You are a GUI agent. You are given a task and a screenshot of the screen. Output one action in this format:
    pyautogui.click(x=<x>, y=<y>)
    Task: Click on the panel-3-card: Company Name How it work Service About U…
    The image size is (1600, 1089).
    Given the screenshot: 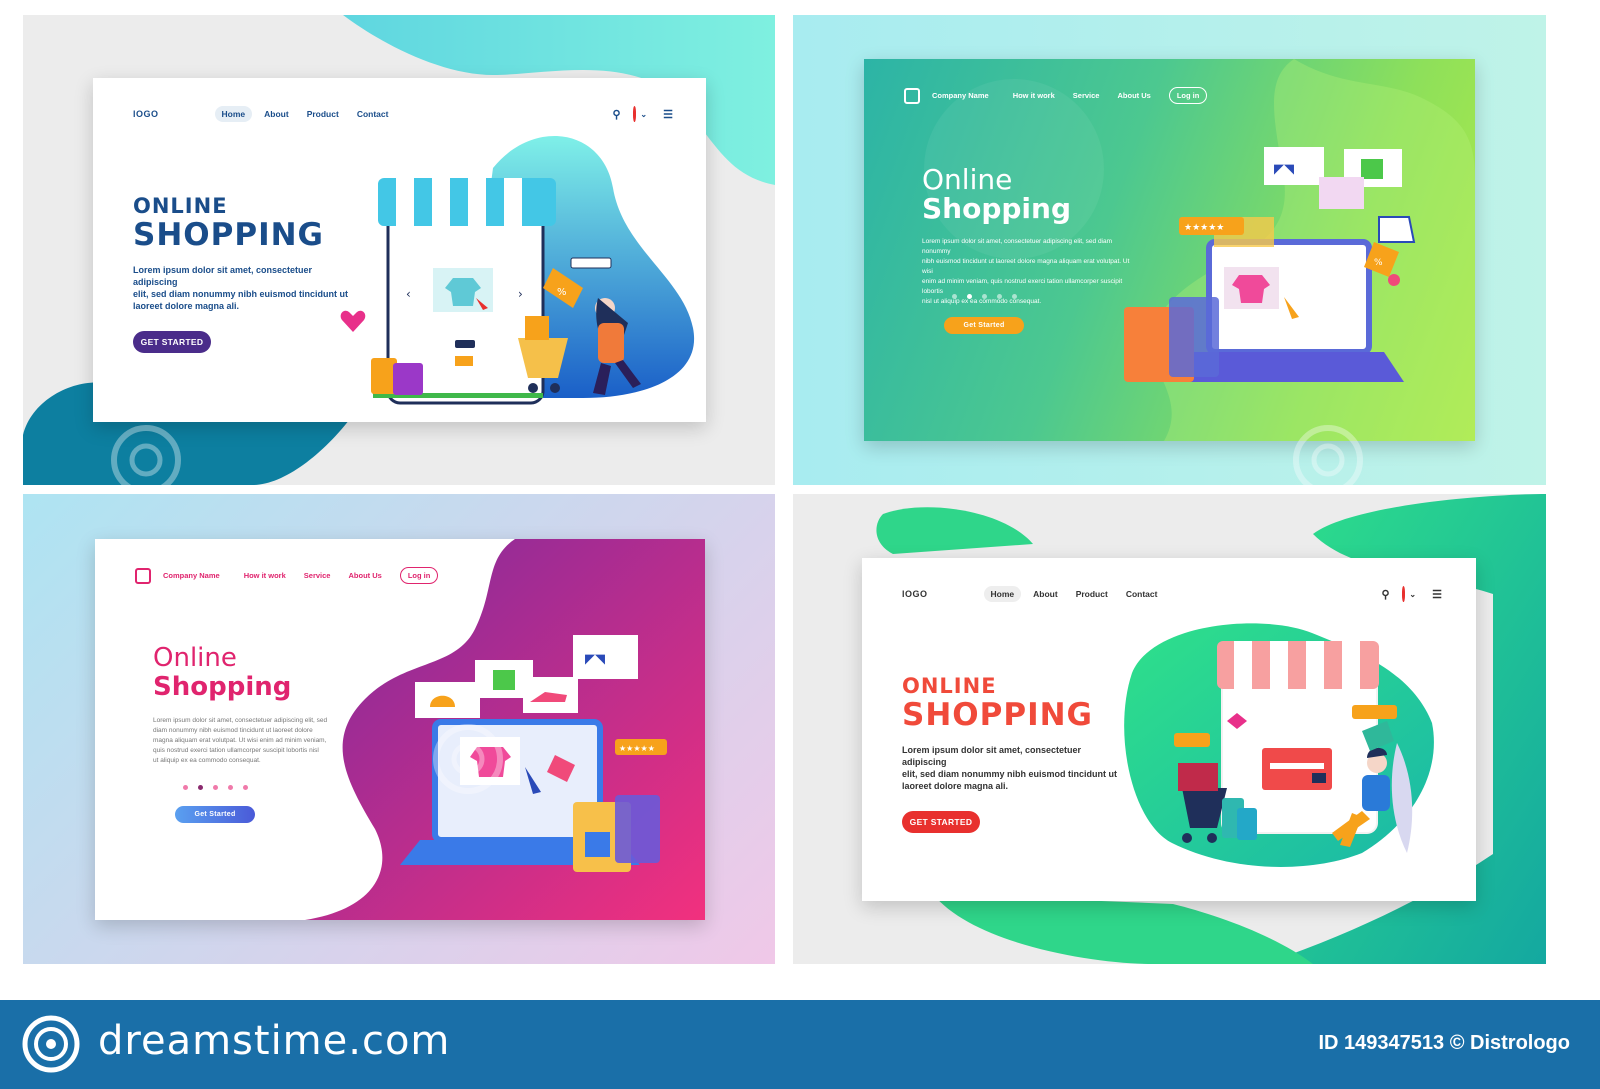 What is the action you would take?
    pyautogui.click(x=400, y=729)
    